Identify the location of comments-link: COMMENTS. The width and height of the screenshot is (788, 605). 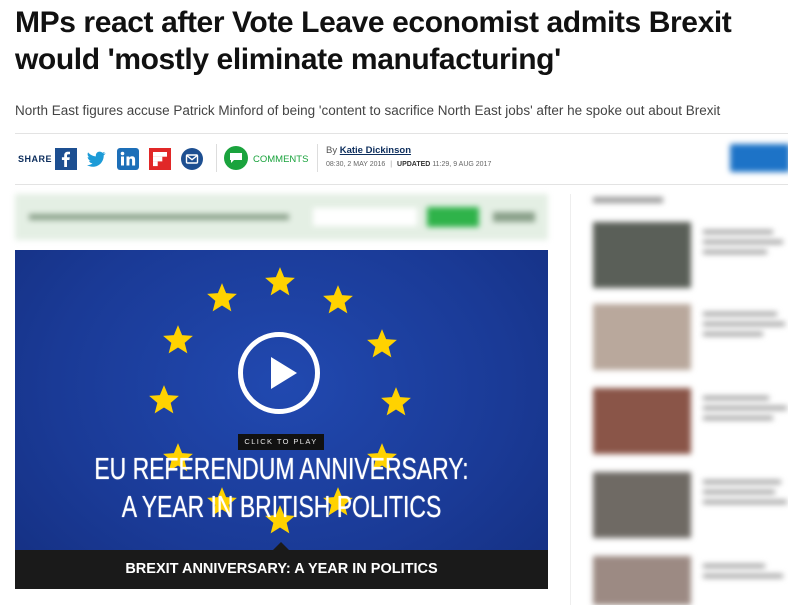
(280, 159).